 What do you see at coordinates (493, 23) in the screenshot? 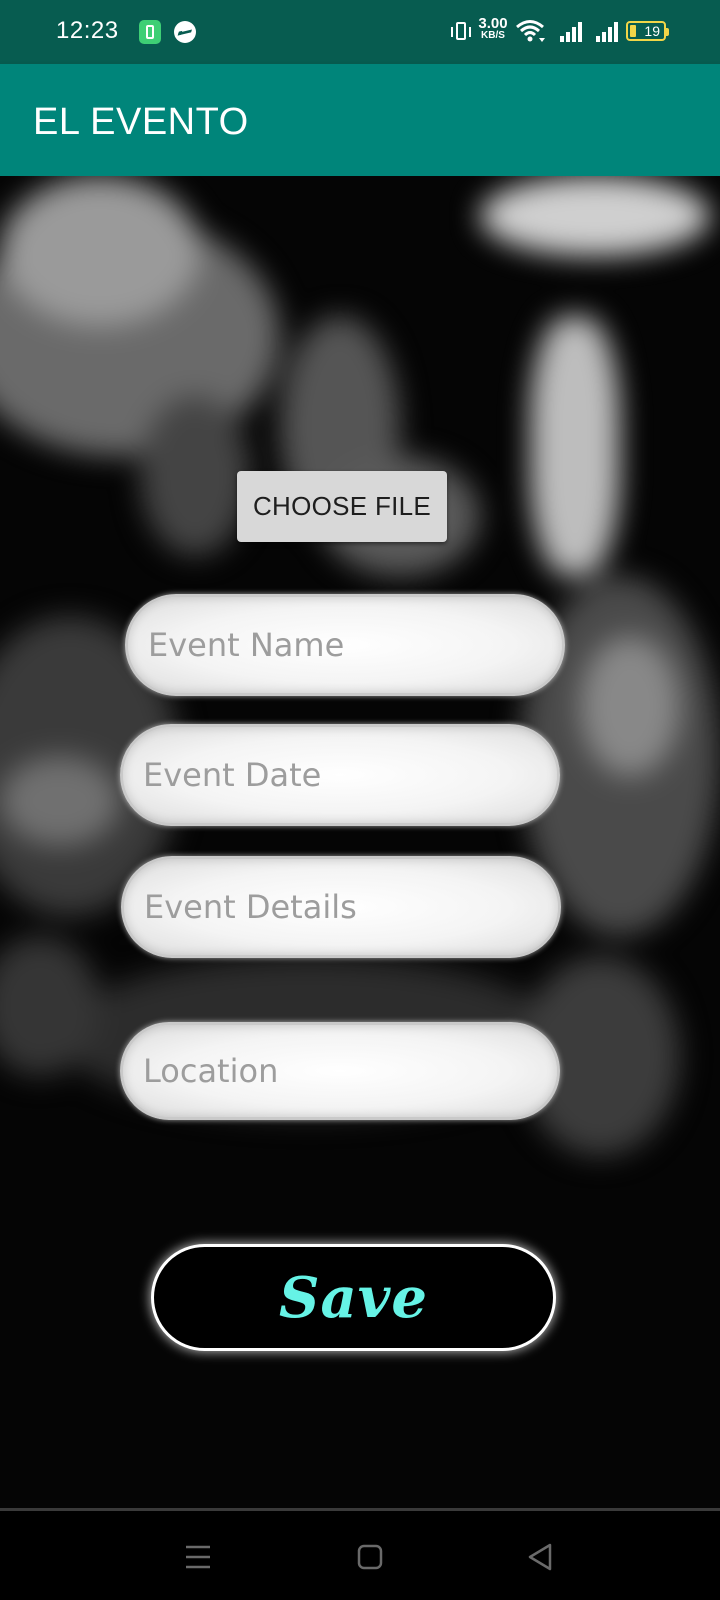
I see `network-speed-value: 3.00` at bounding box center [493, 23].